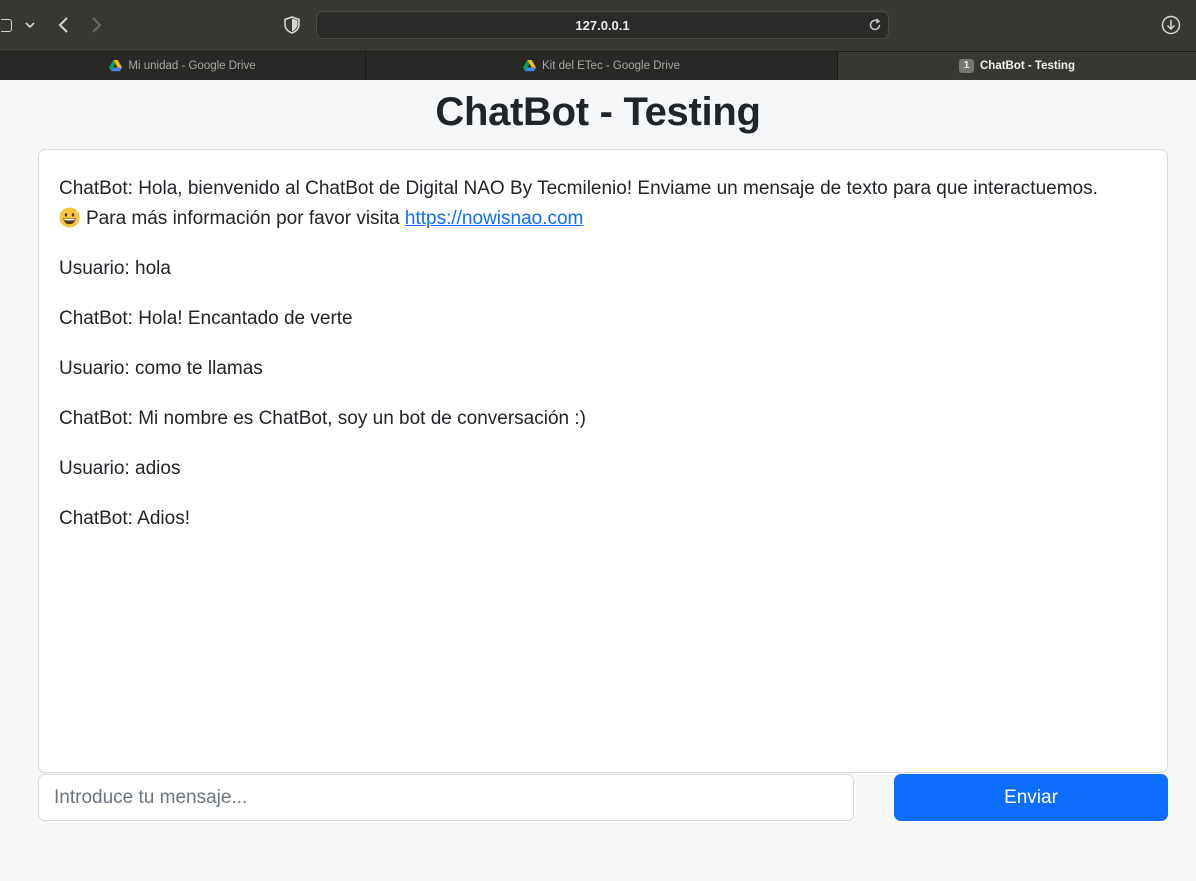 This screenshot has height=881, width=1196. What do you see at coordinates (124, 518) in the screenshot?
I see `chat-message: ChatBot: Adios!` at bounding box center [124, 518].